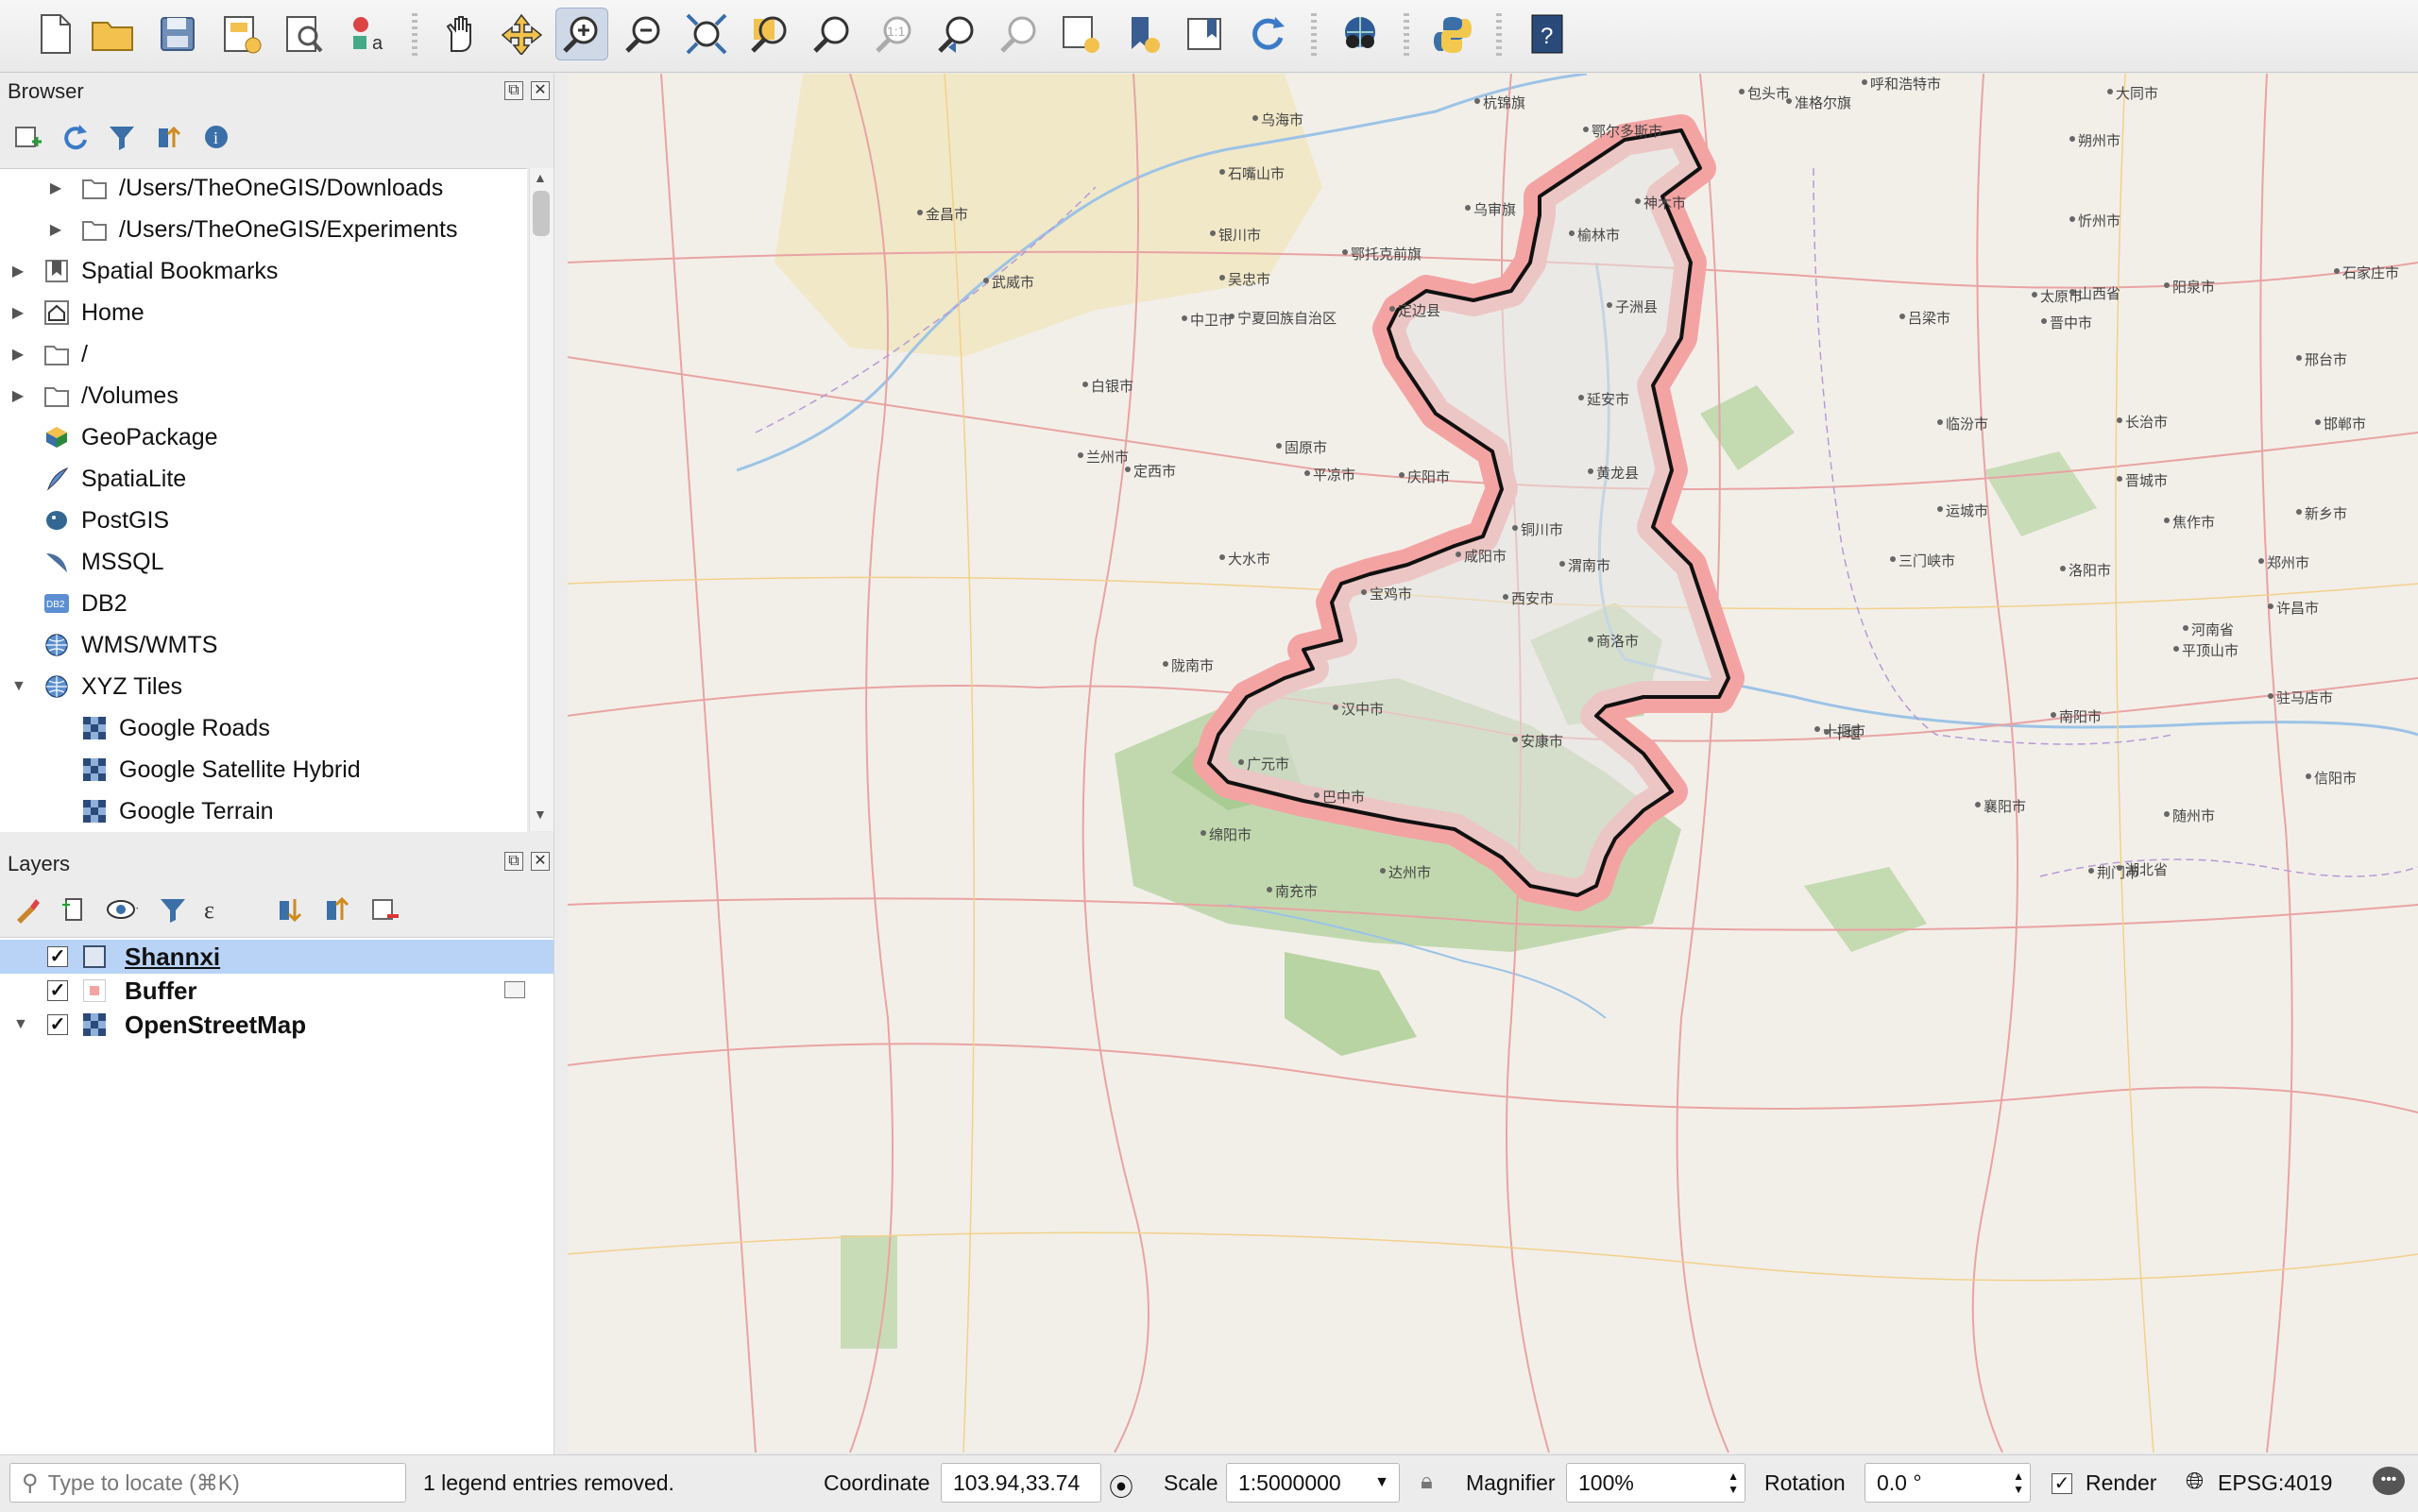 This screenshot has width=2418, height=1512. Describe the element at coordinates (263, 603) in the screenshot. I see `browser-item: DB2 DB2` at that location.